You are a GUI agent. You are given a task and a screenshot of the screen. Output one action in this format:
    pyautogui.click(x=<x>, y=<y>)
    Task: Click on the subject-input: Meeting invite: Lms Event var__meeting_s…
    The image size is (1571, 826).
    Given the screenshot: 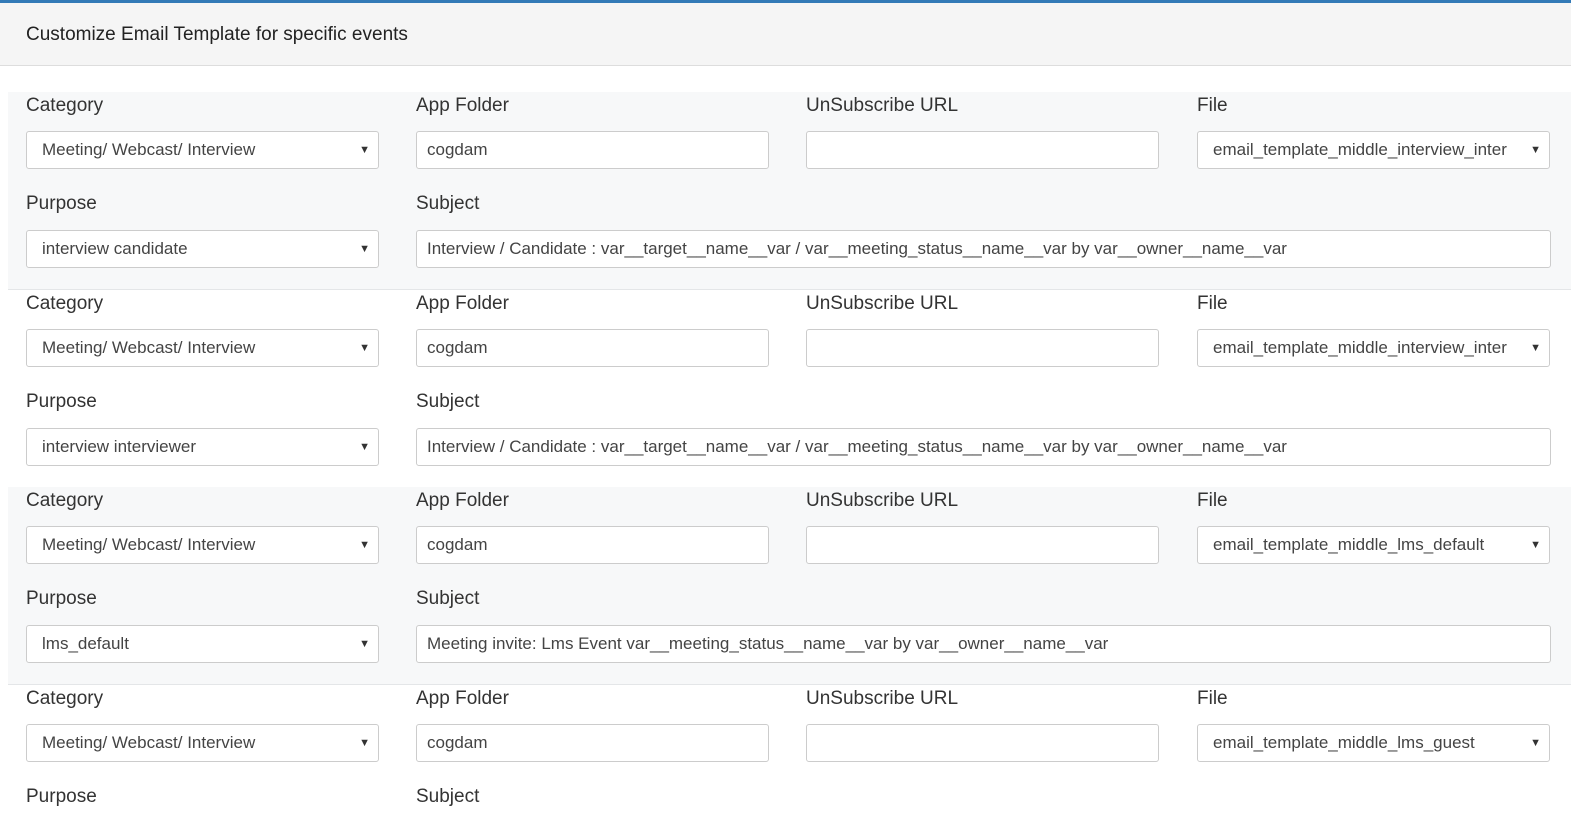 What is the action you would take?
    pyautogui.click(x=983, y=644)
    